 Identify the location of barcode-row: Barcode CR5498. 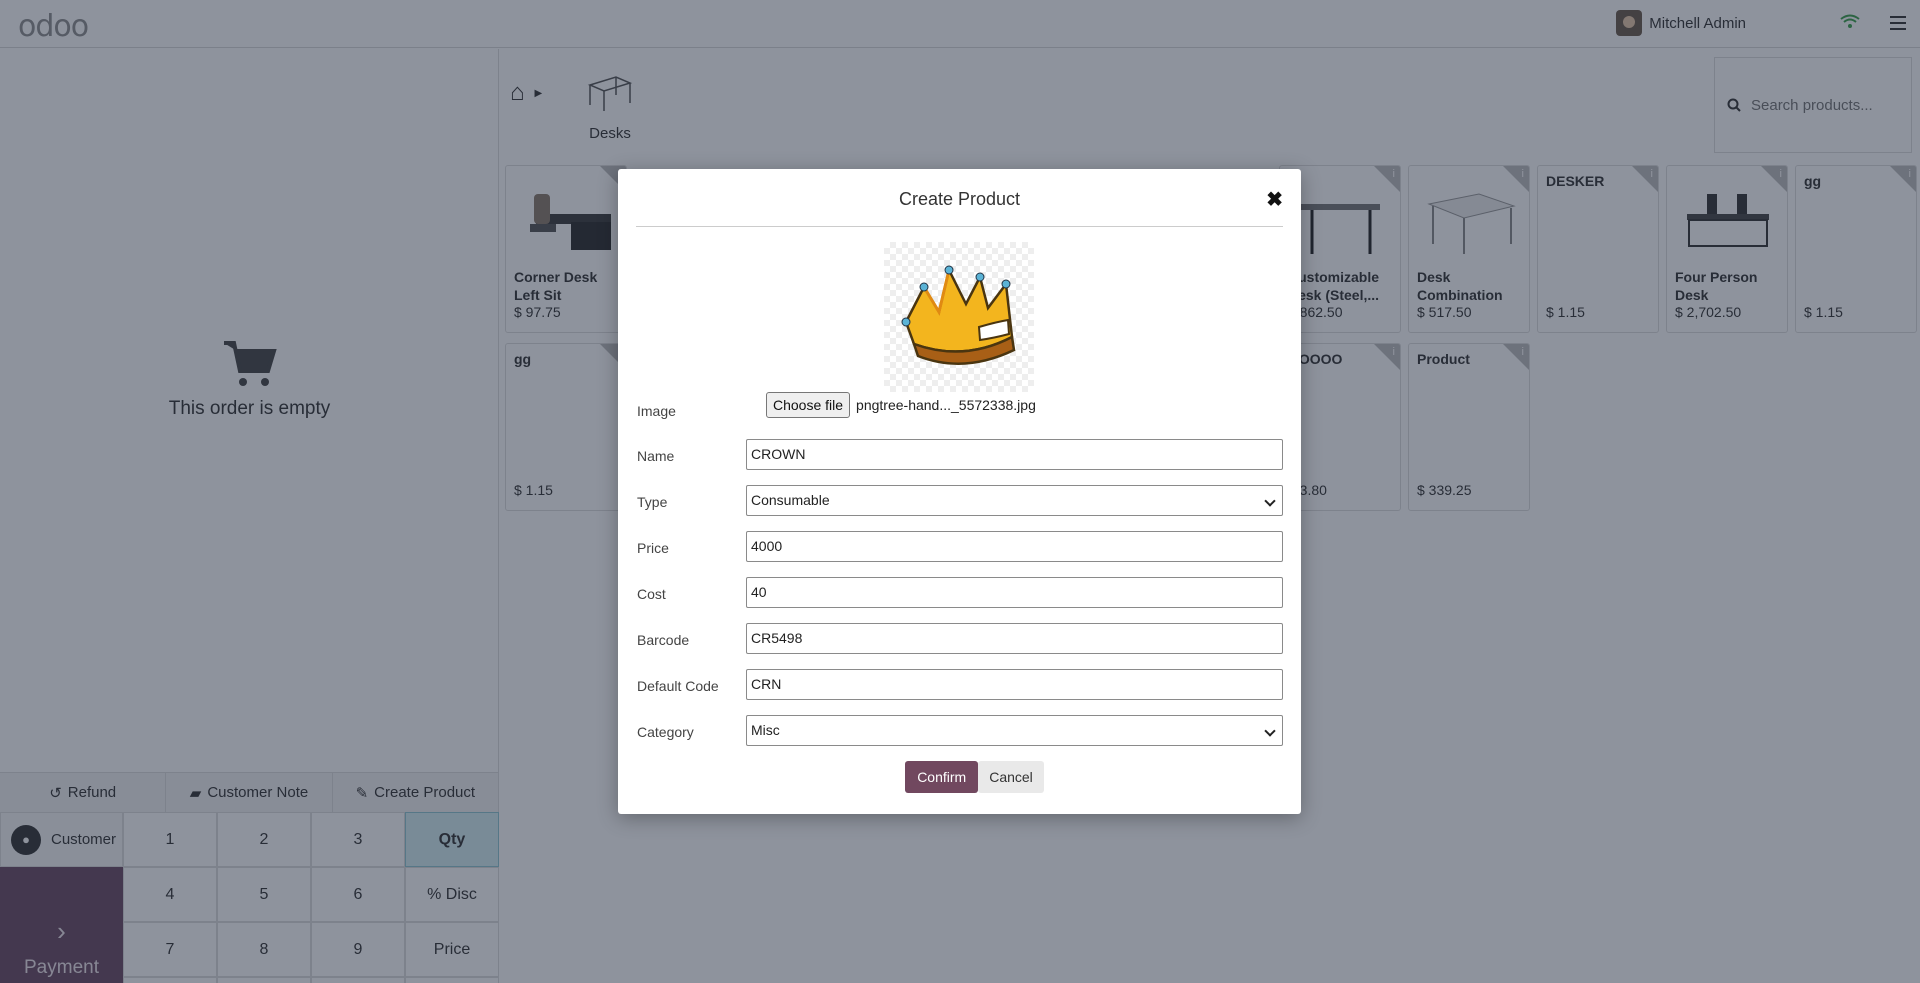
(960, 639).